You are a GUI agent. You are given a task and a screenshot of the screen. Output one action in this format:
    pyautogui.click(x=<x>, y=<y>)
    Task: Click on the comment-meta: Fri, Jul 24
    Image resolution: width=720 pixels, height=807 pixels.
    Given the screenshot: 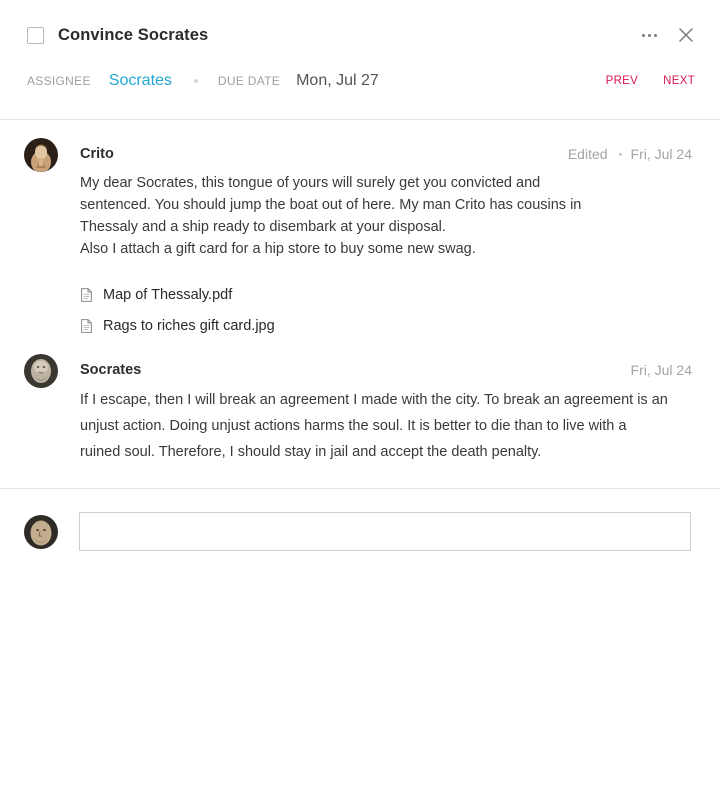 What is the action you would take?
    pyautogui.click(x=661, y=370)
    